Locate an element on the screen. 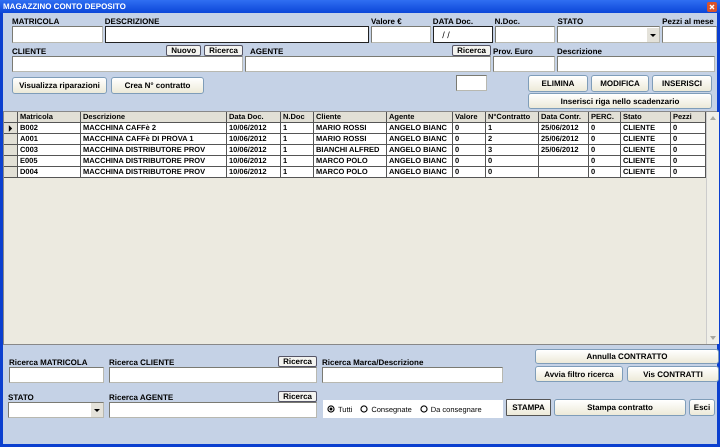  field-label: Ricerca AGENTE is located at coordinates (141, 397).